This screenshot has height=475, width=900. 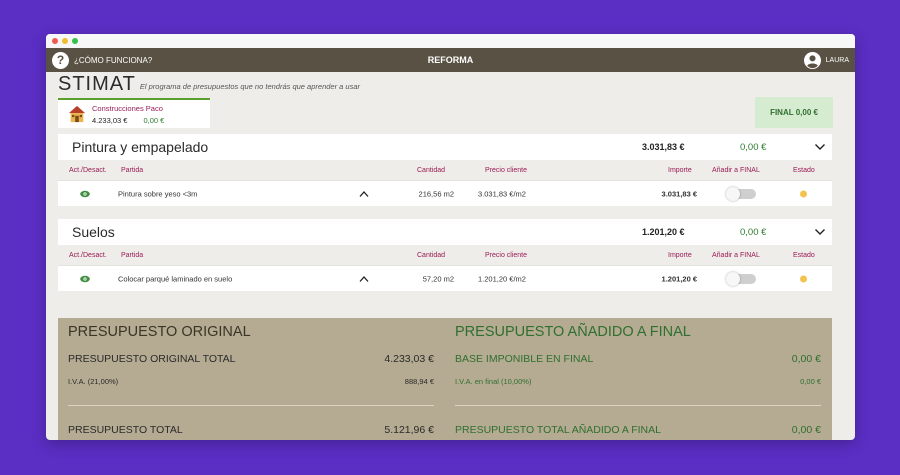 What do you see at coordinates (251, 359) in the screenshot?
I see `summary-original-total: PRESUPUESTO ORIGINAL TOTAL 4.233,03 €` at bounding box center [251, 359].